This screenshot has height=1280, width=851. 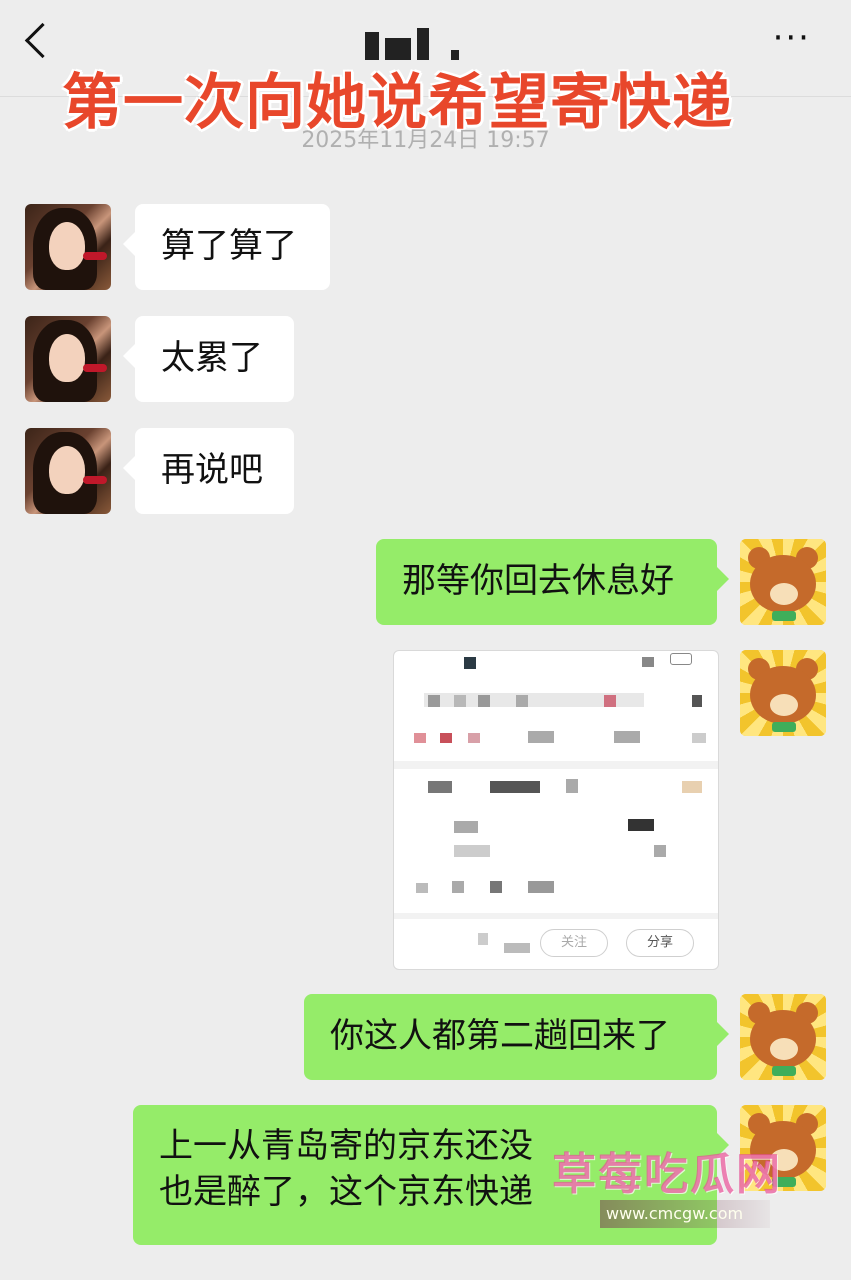 What do you see at coordinates (226, 247) in the screenshot?
I see `message-bubble-received: 算了算了` at bounding box center [226, 247].